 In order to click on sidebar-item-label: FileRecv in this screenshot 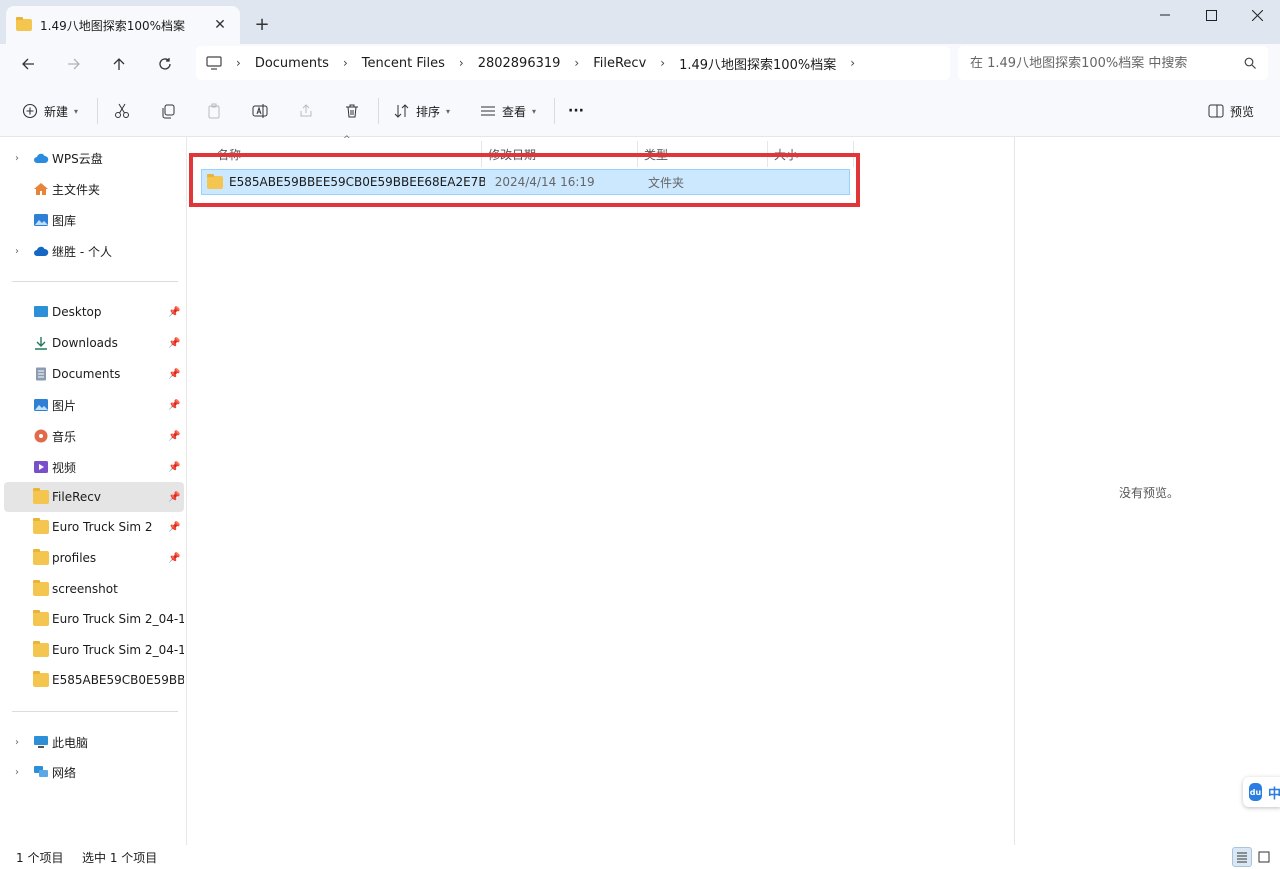, I will do `click(76, 497)`.